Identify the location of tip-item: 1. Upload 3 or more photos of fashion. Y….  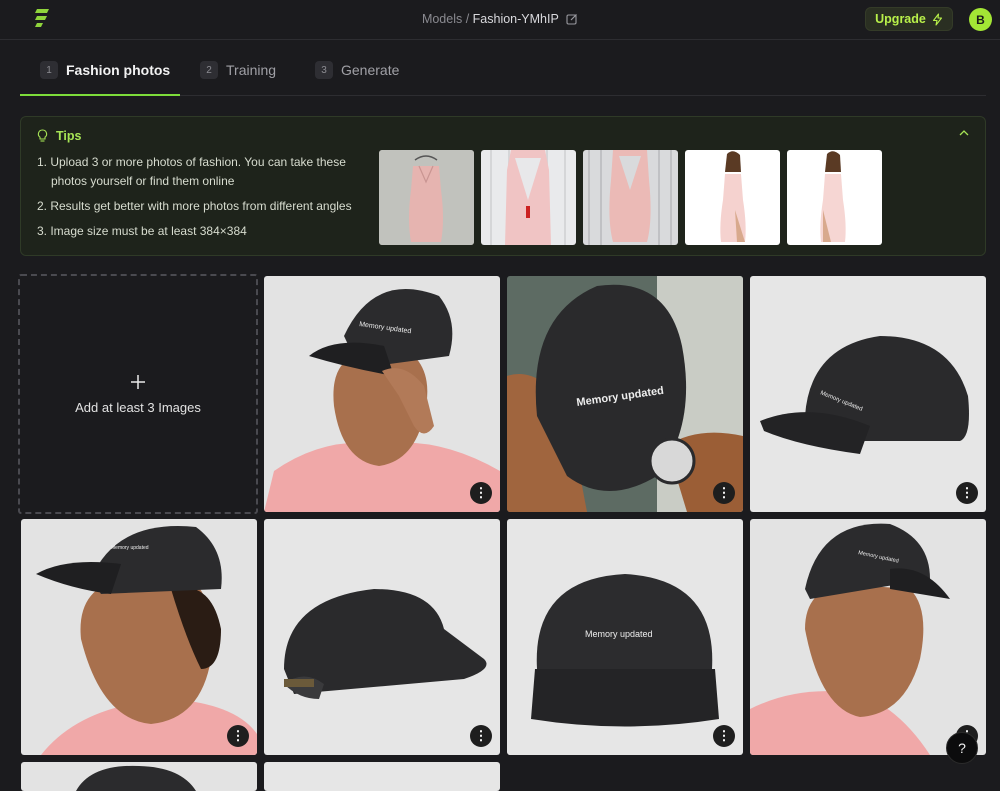
(191, 171).